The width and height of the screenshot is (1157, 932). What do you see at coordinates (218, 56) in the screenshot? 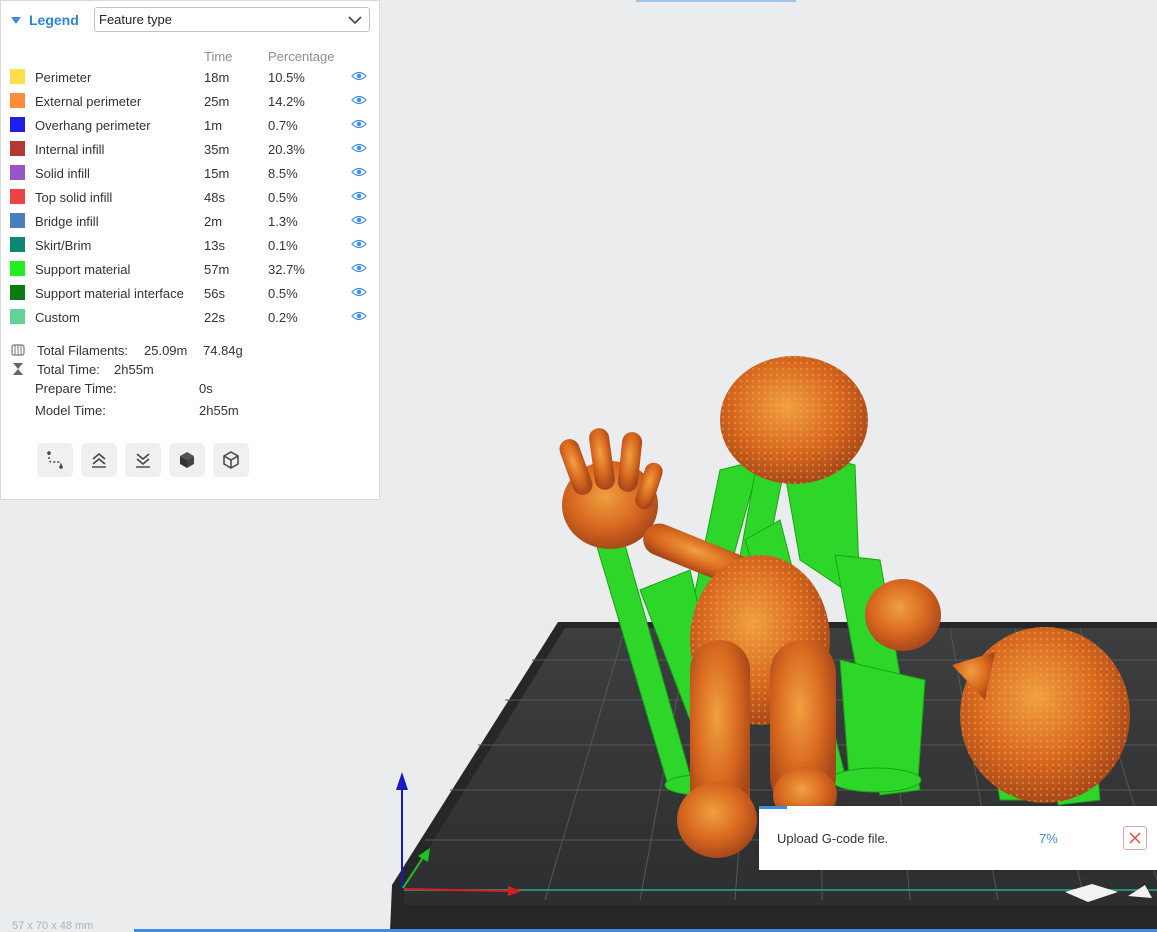
I see `column-header-time: Time` at bounding box center [218, 56].